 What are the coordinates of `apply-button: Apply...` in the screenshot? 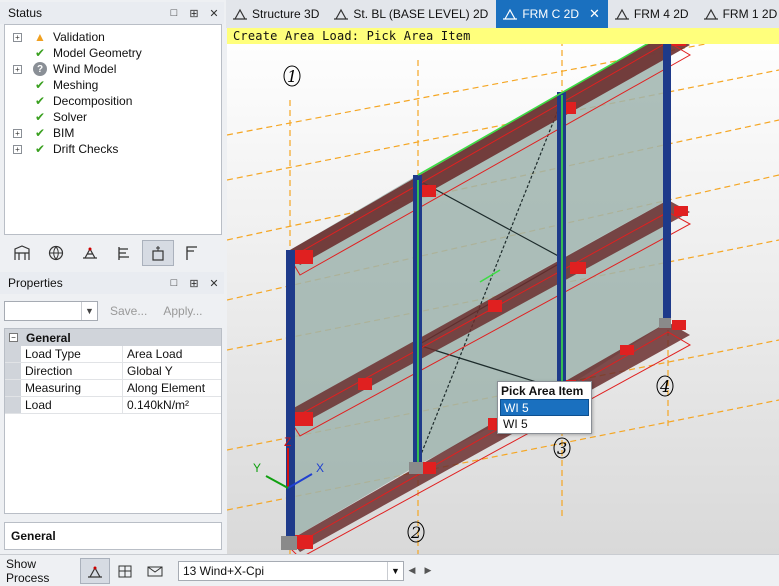 It's located at (182, 311).